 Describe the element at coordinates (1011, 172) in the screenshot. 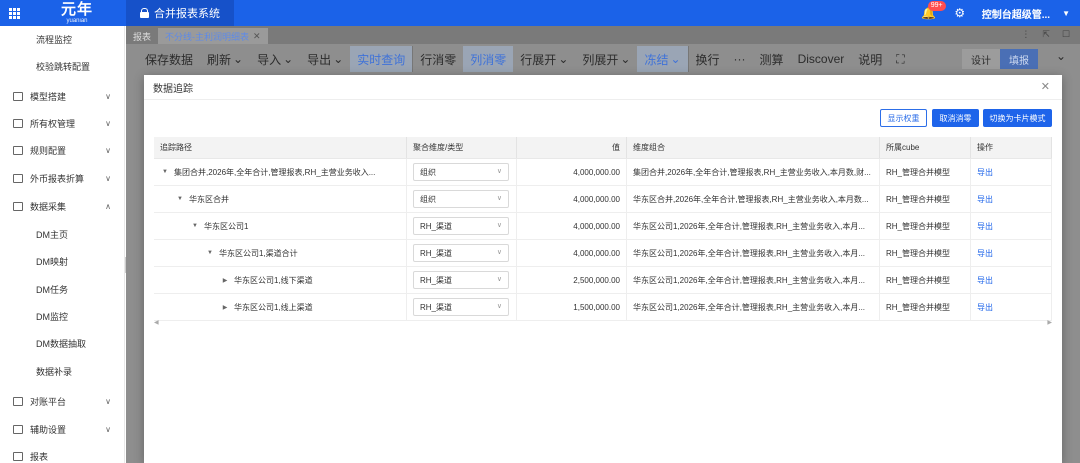

I see `action-cell: 导出` at that location.